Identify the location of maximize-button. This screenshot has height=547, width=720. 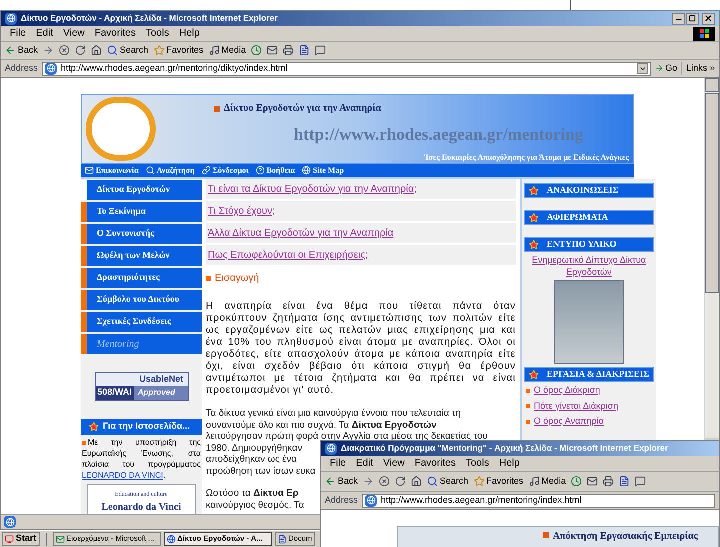
(692, 18).